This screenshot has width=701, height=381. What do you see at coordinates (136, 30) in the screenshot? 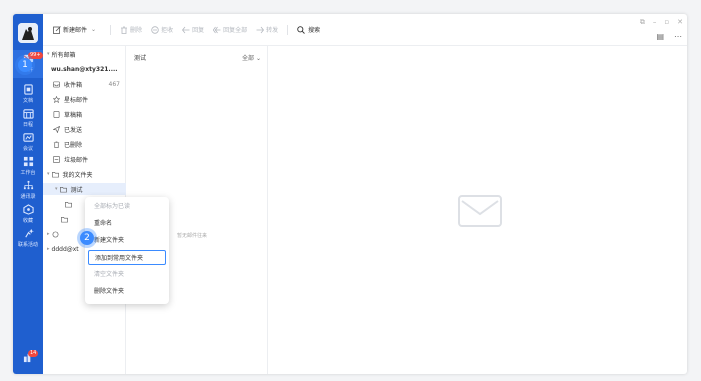
I see `delete-label: 删除` at bounding box center [136, 30].